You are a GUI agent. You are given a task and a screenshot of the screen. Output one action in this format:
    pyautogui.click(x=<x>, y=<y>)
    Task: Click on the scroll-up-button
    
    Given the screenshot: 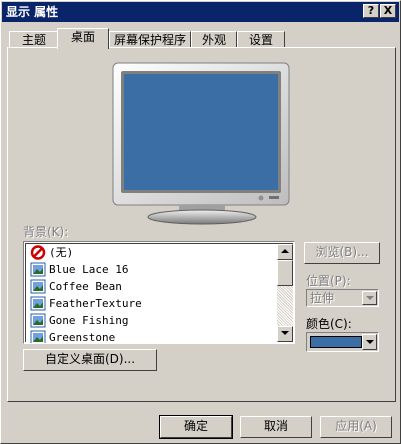 What is the action you would take?
    pyautogui.click(x=285, y=252)
    